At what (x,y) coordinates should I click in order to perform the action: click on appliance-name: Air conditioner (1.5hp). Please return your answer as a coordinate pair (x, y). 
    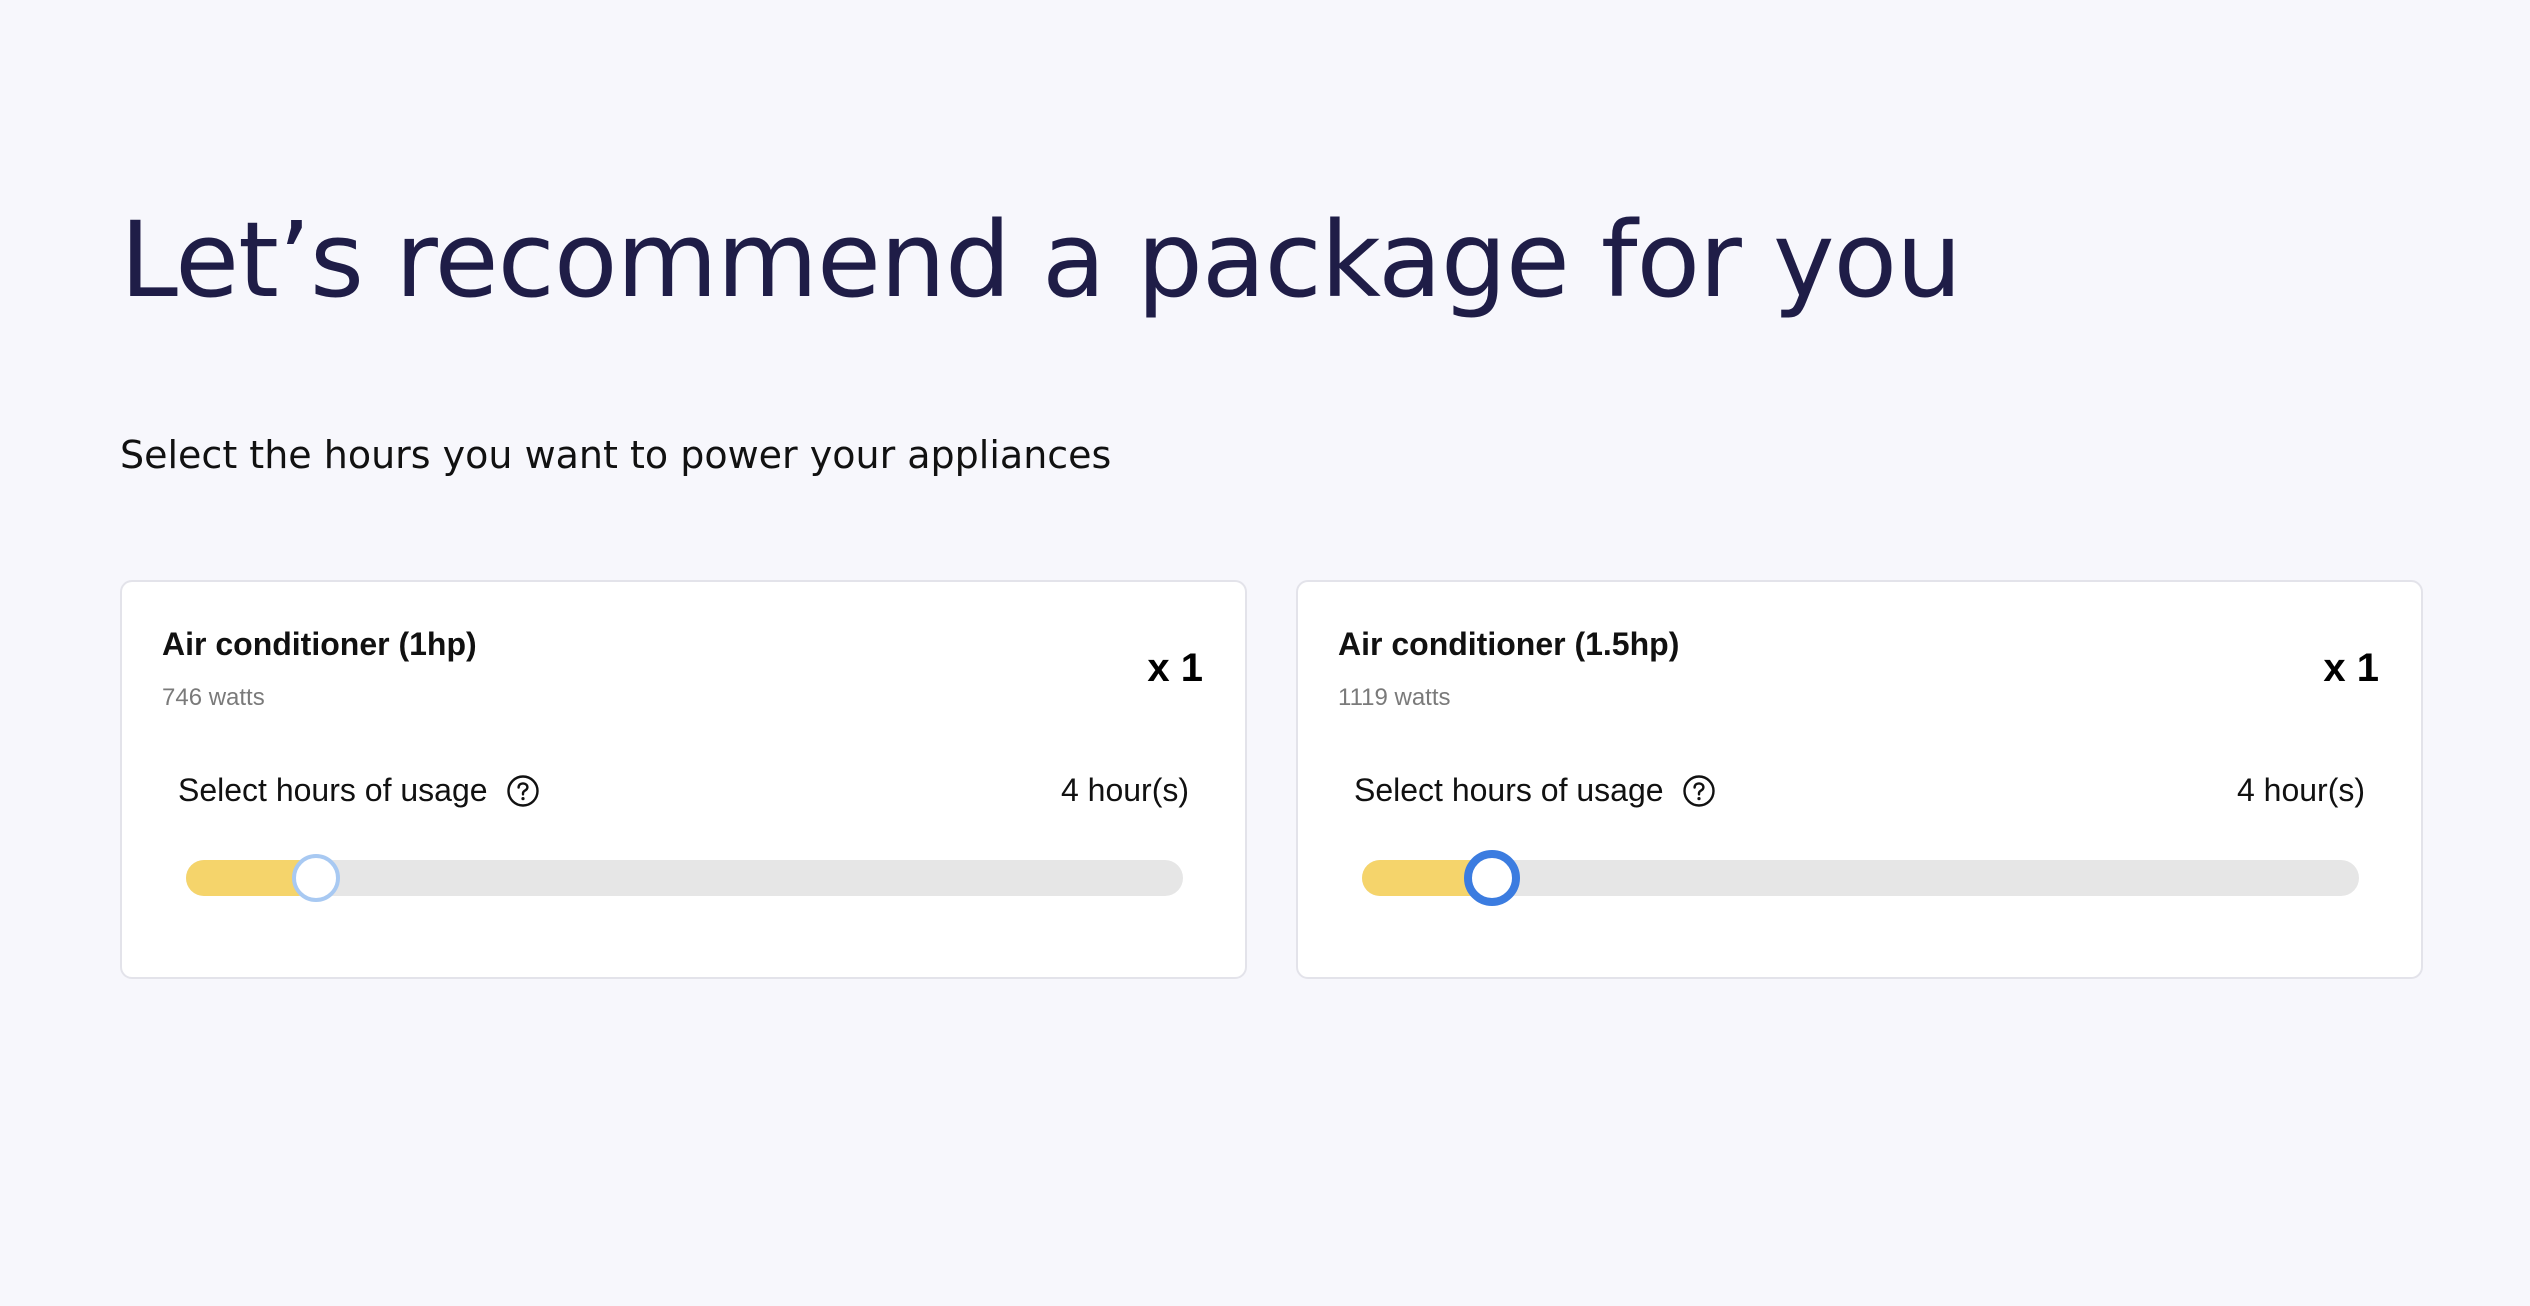
    Looking at the image, I should click on (1509, 644).